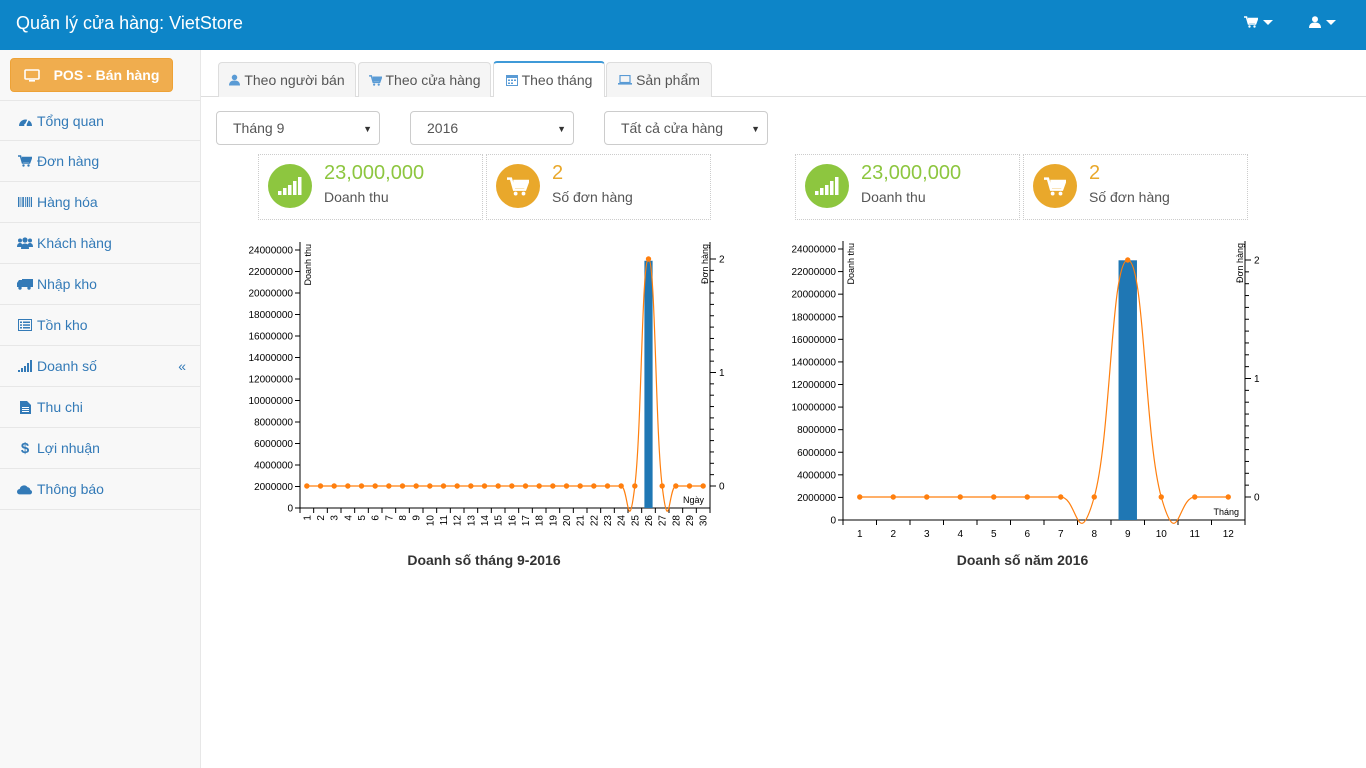  I want to click on y-tick-label: 10000000, so click(271, 401).